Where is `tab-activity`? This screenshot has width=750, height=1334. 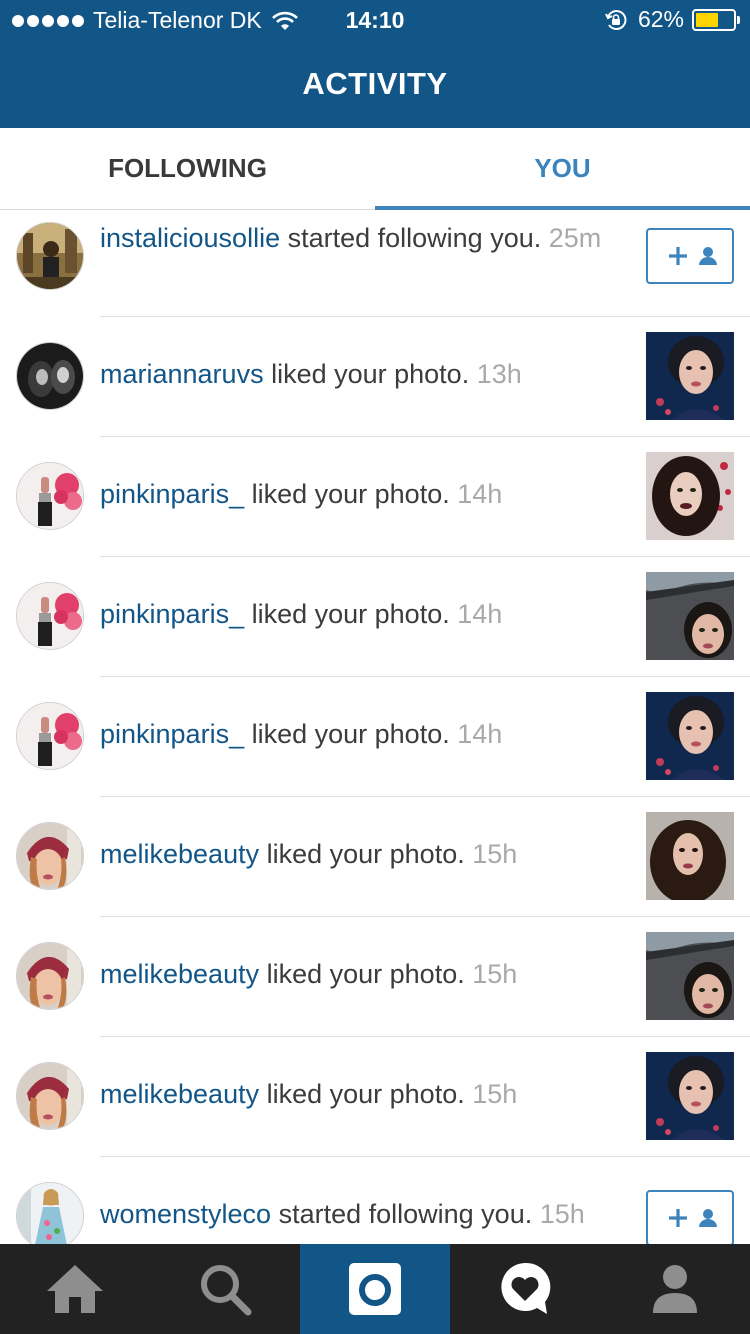 tab-activity is located at coordinates (525, 1289).